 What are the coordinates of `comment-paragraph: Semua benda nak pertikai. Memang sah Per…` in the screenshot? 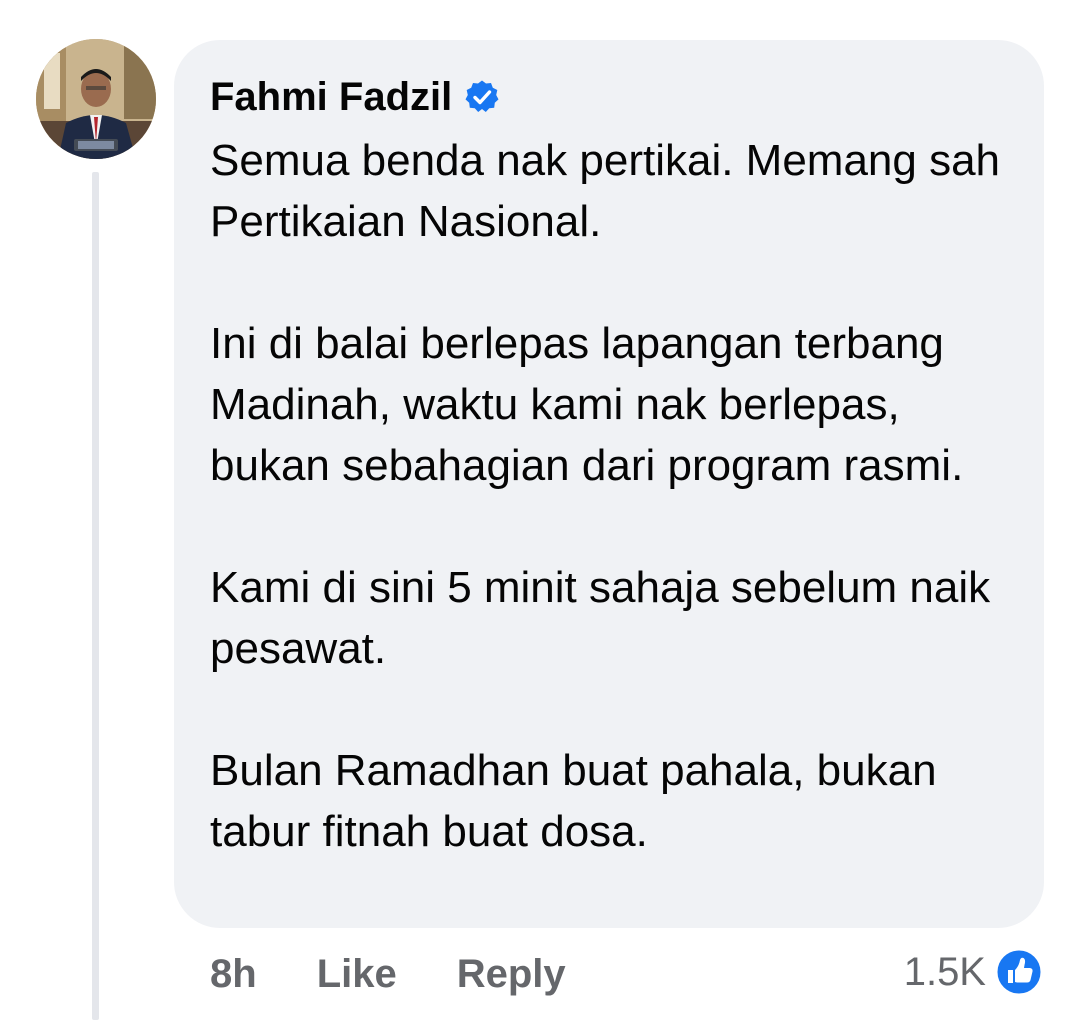 It's located at (605, 191).